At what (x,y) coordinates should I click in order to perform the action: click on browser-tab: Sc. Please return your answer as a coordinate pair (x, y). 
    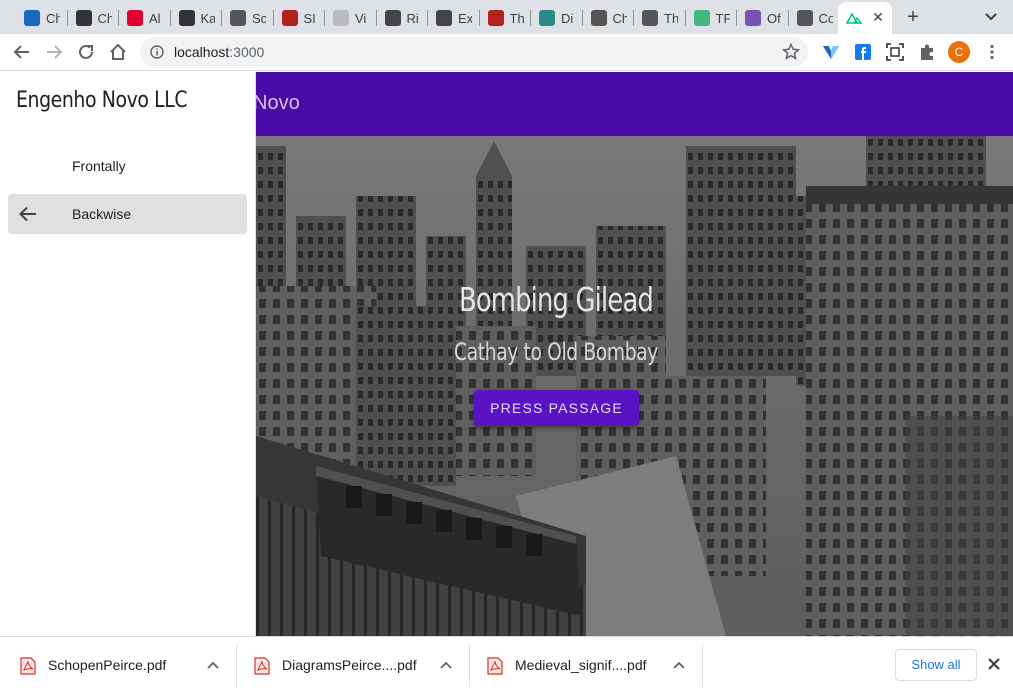
    Looking at the image, I should click on (248, 18).